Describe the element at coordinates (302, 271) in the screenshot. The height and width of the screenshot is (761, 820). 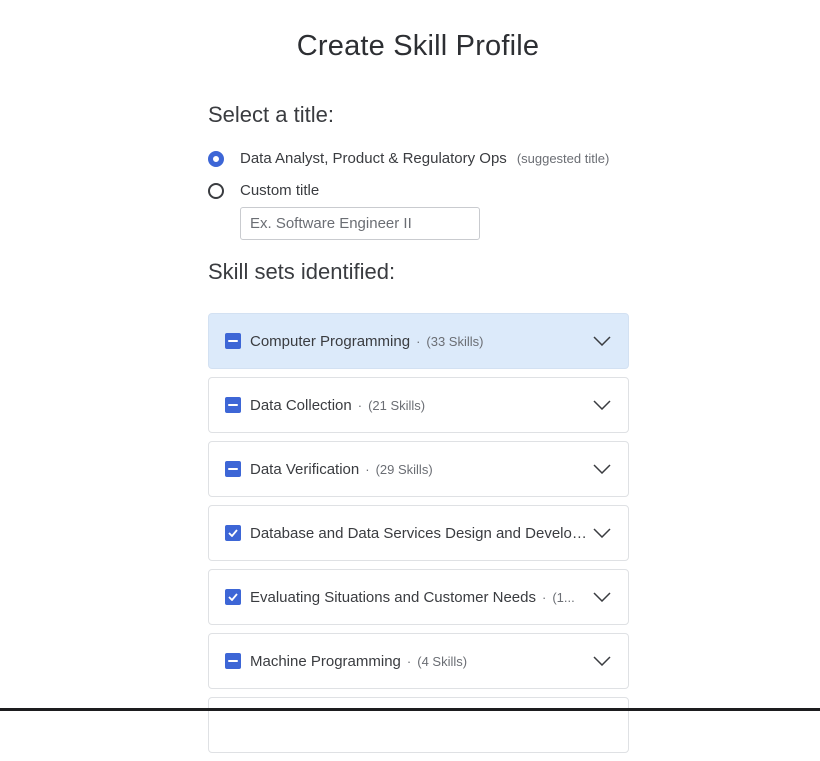
I see `skill-sets-heading: Skill sets identified:` at that location.